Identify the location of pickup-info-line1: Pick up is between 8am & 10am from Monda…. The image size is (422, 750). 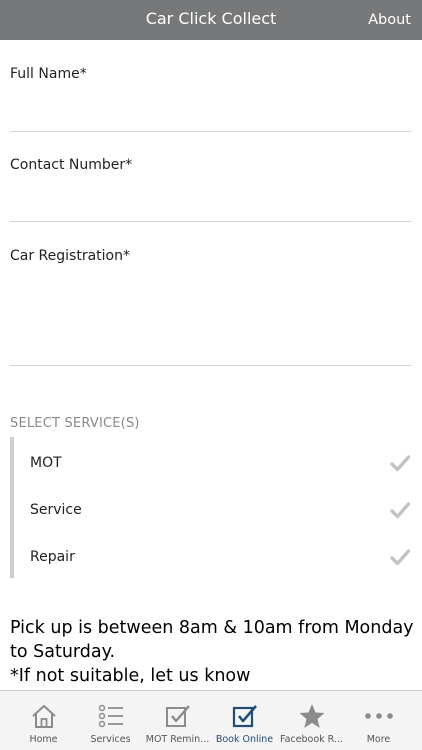
(212, 640).